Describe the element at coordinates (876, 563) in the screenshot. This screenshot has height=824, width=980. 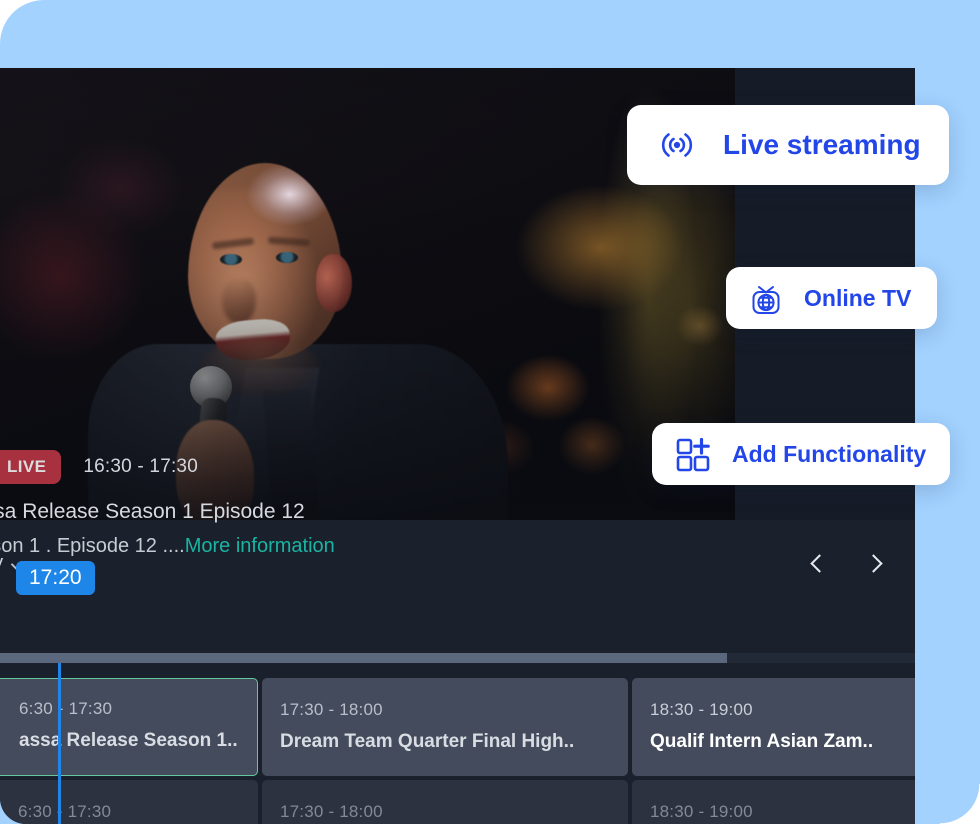
I see `chevron-right-icon` at that location.